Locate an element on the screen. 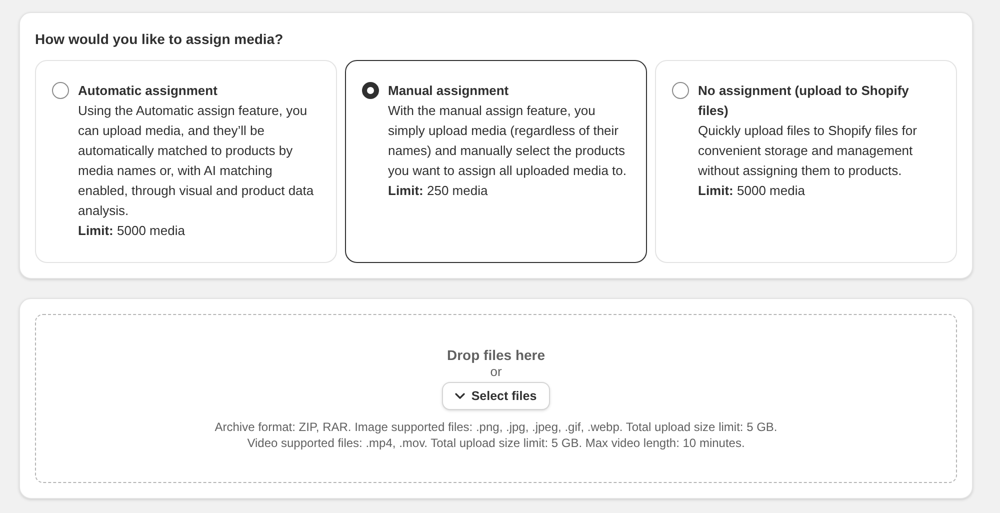 The height and width of the screenshot is (513, 1000). or-text: or is located at coordinates (496, 372).